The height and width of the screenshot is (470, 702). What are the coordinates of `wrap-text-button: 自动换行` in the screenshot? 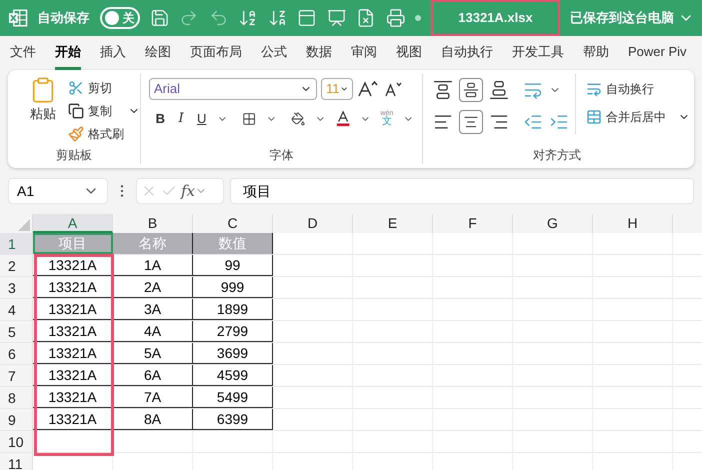 It's located at (638, 89).